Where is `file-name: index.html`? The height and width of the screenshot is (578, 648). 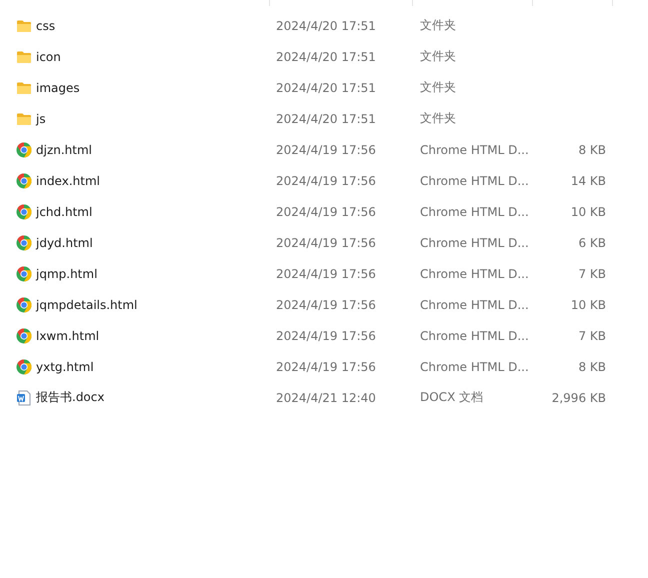 file-name: index.html is located at coordinates (68, 181).